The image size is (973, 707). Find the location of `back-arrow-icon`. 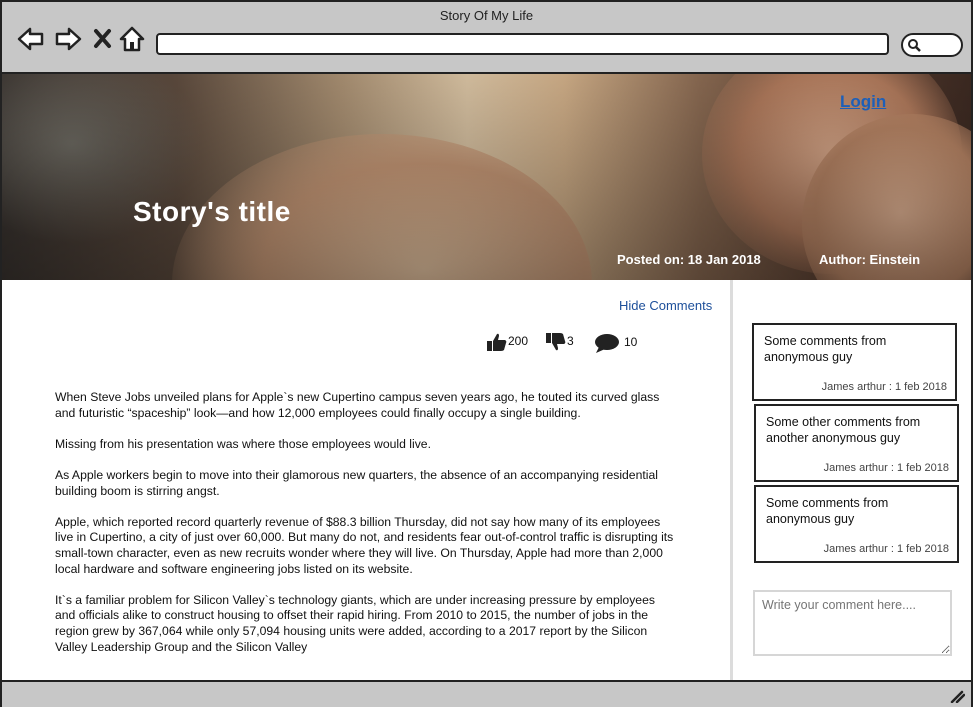

back-arrow-icon is located at coordinates (31, 39).